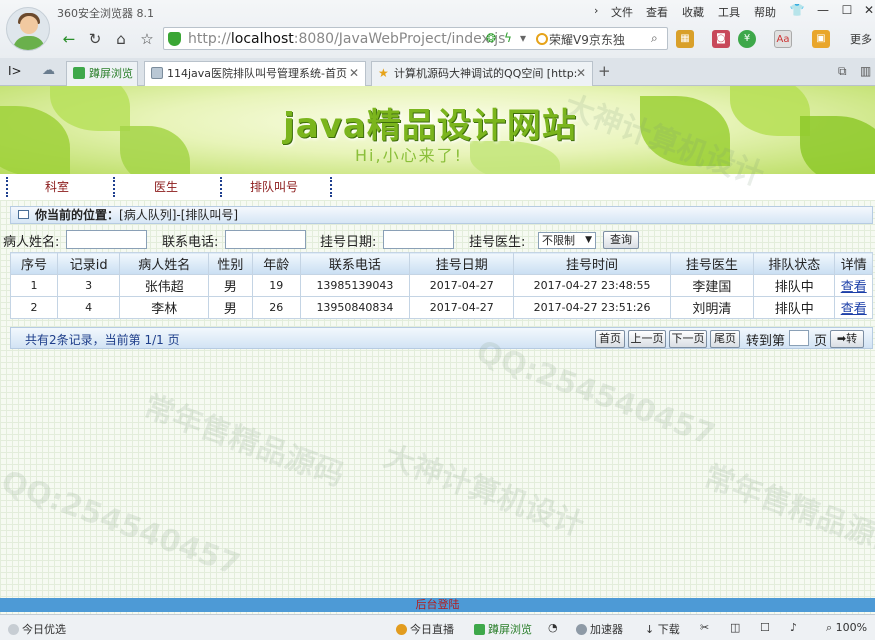 Image resolution: width=875 pixels, height=640 pixels. I want to click on menu-file: 文件, so click(622, 12).